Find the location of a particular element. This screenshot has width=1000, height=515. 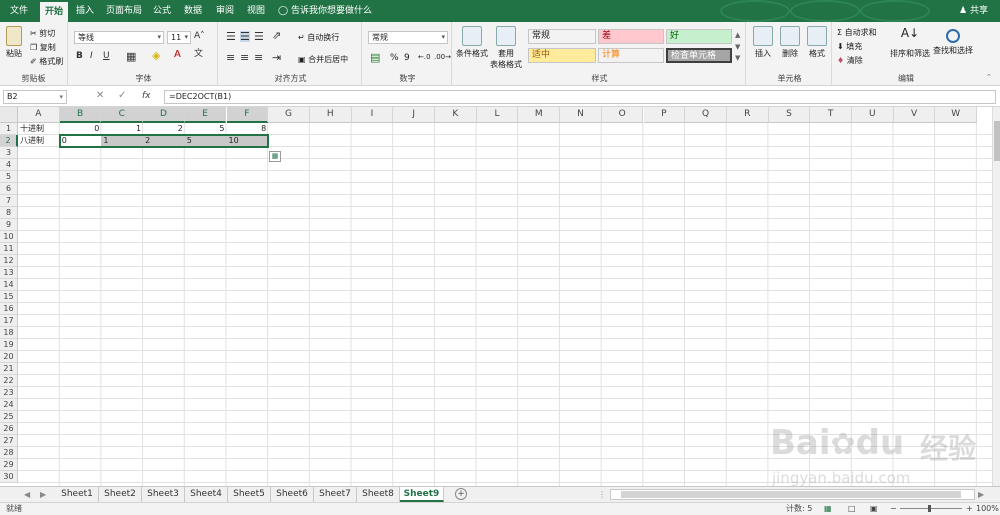

fill-button: ⬇ 填充 is located at coordinates (849, 46).